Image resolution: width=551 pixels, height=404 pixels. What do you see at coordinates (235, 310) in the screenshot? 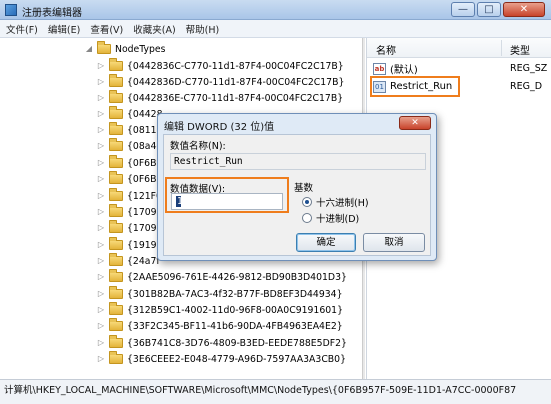
I see `tree-node-label: {312B59C1-4002-11d0-96F8-00A0C9191601}` at bounding box center [235, 310].